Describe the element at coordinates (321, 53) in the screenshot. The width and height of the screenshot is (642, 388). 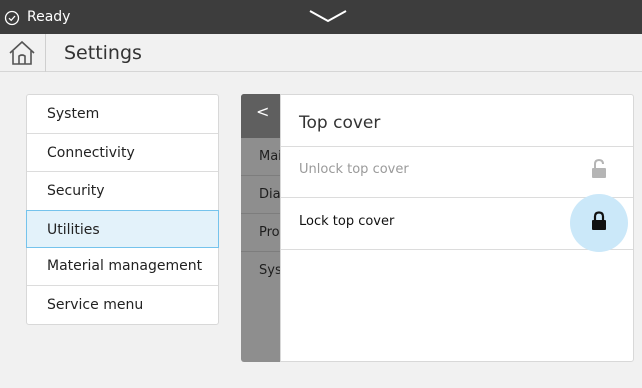
I see `title-bar: Settings` at that location.